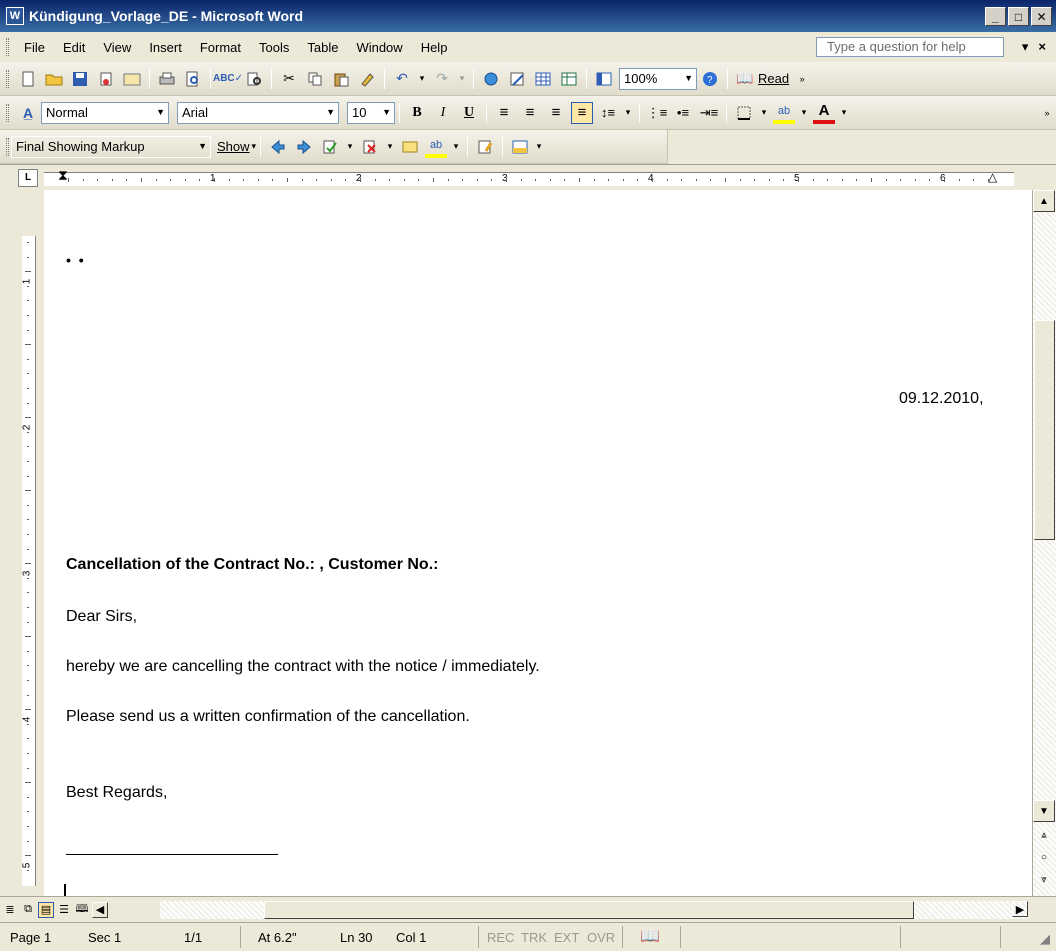 Image resolution: width=1056 pixels, height=951 pixels. Describe the element at coordinates (74, 47) in the screenshot. I see `menu-edit: Edit` at that location.